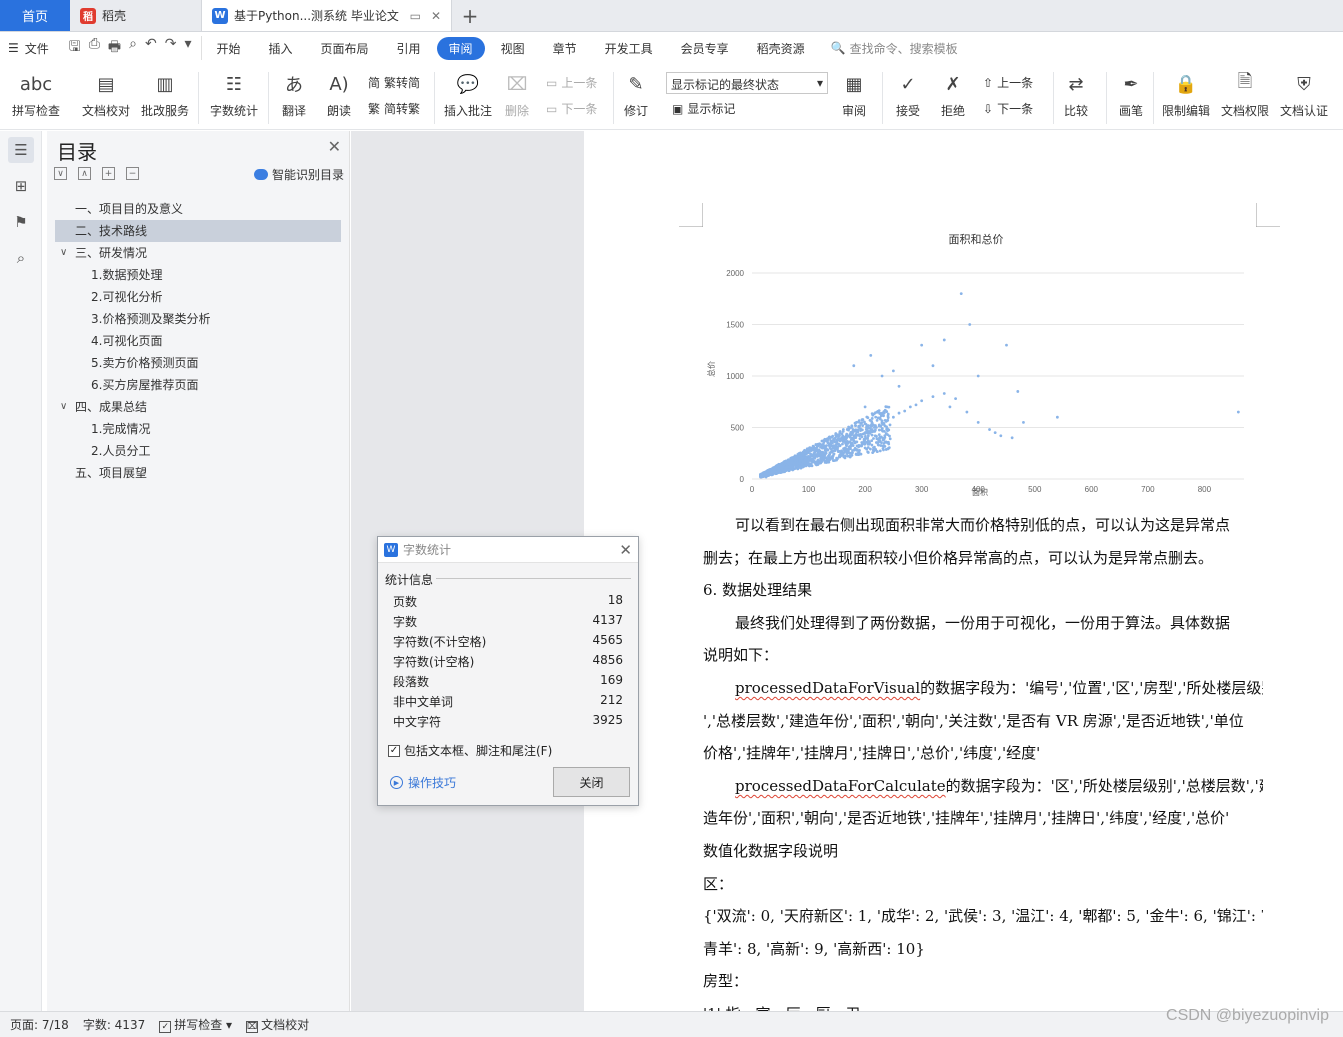  What do you see at coordinates (571, 108) in the screenshot?
I see `next-comment-button: ▭ 下一条` at bounding box center [571, 108].